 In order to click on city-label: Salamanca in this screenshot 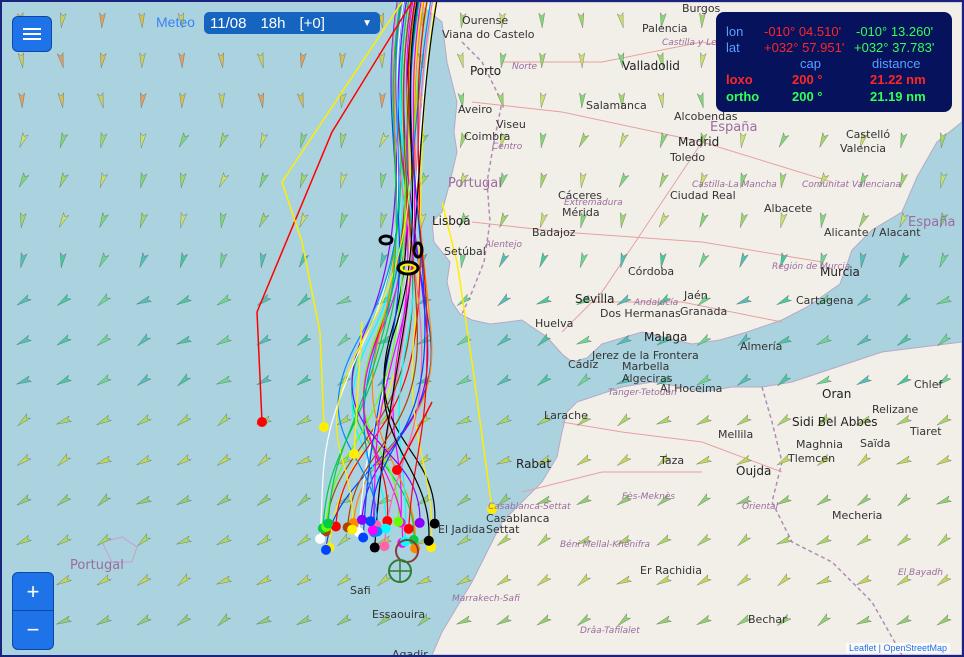, I will do `click(616, 105)`.